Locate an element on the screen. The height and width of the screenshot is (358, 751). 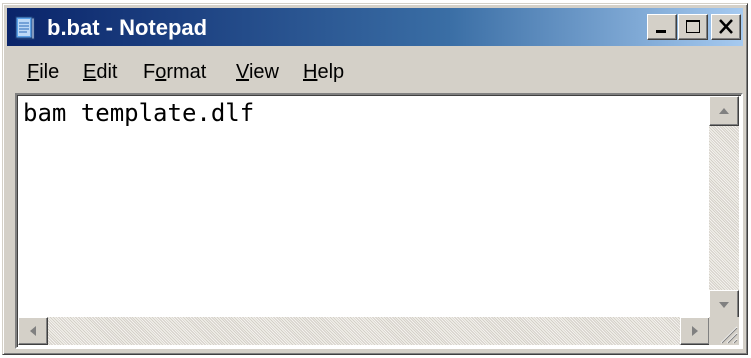
arrow-left-icon is located at coordinates (33, 331).